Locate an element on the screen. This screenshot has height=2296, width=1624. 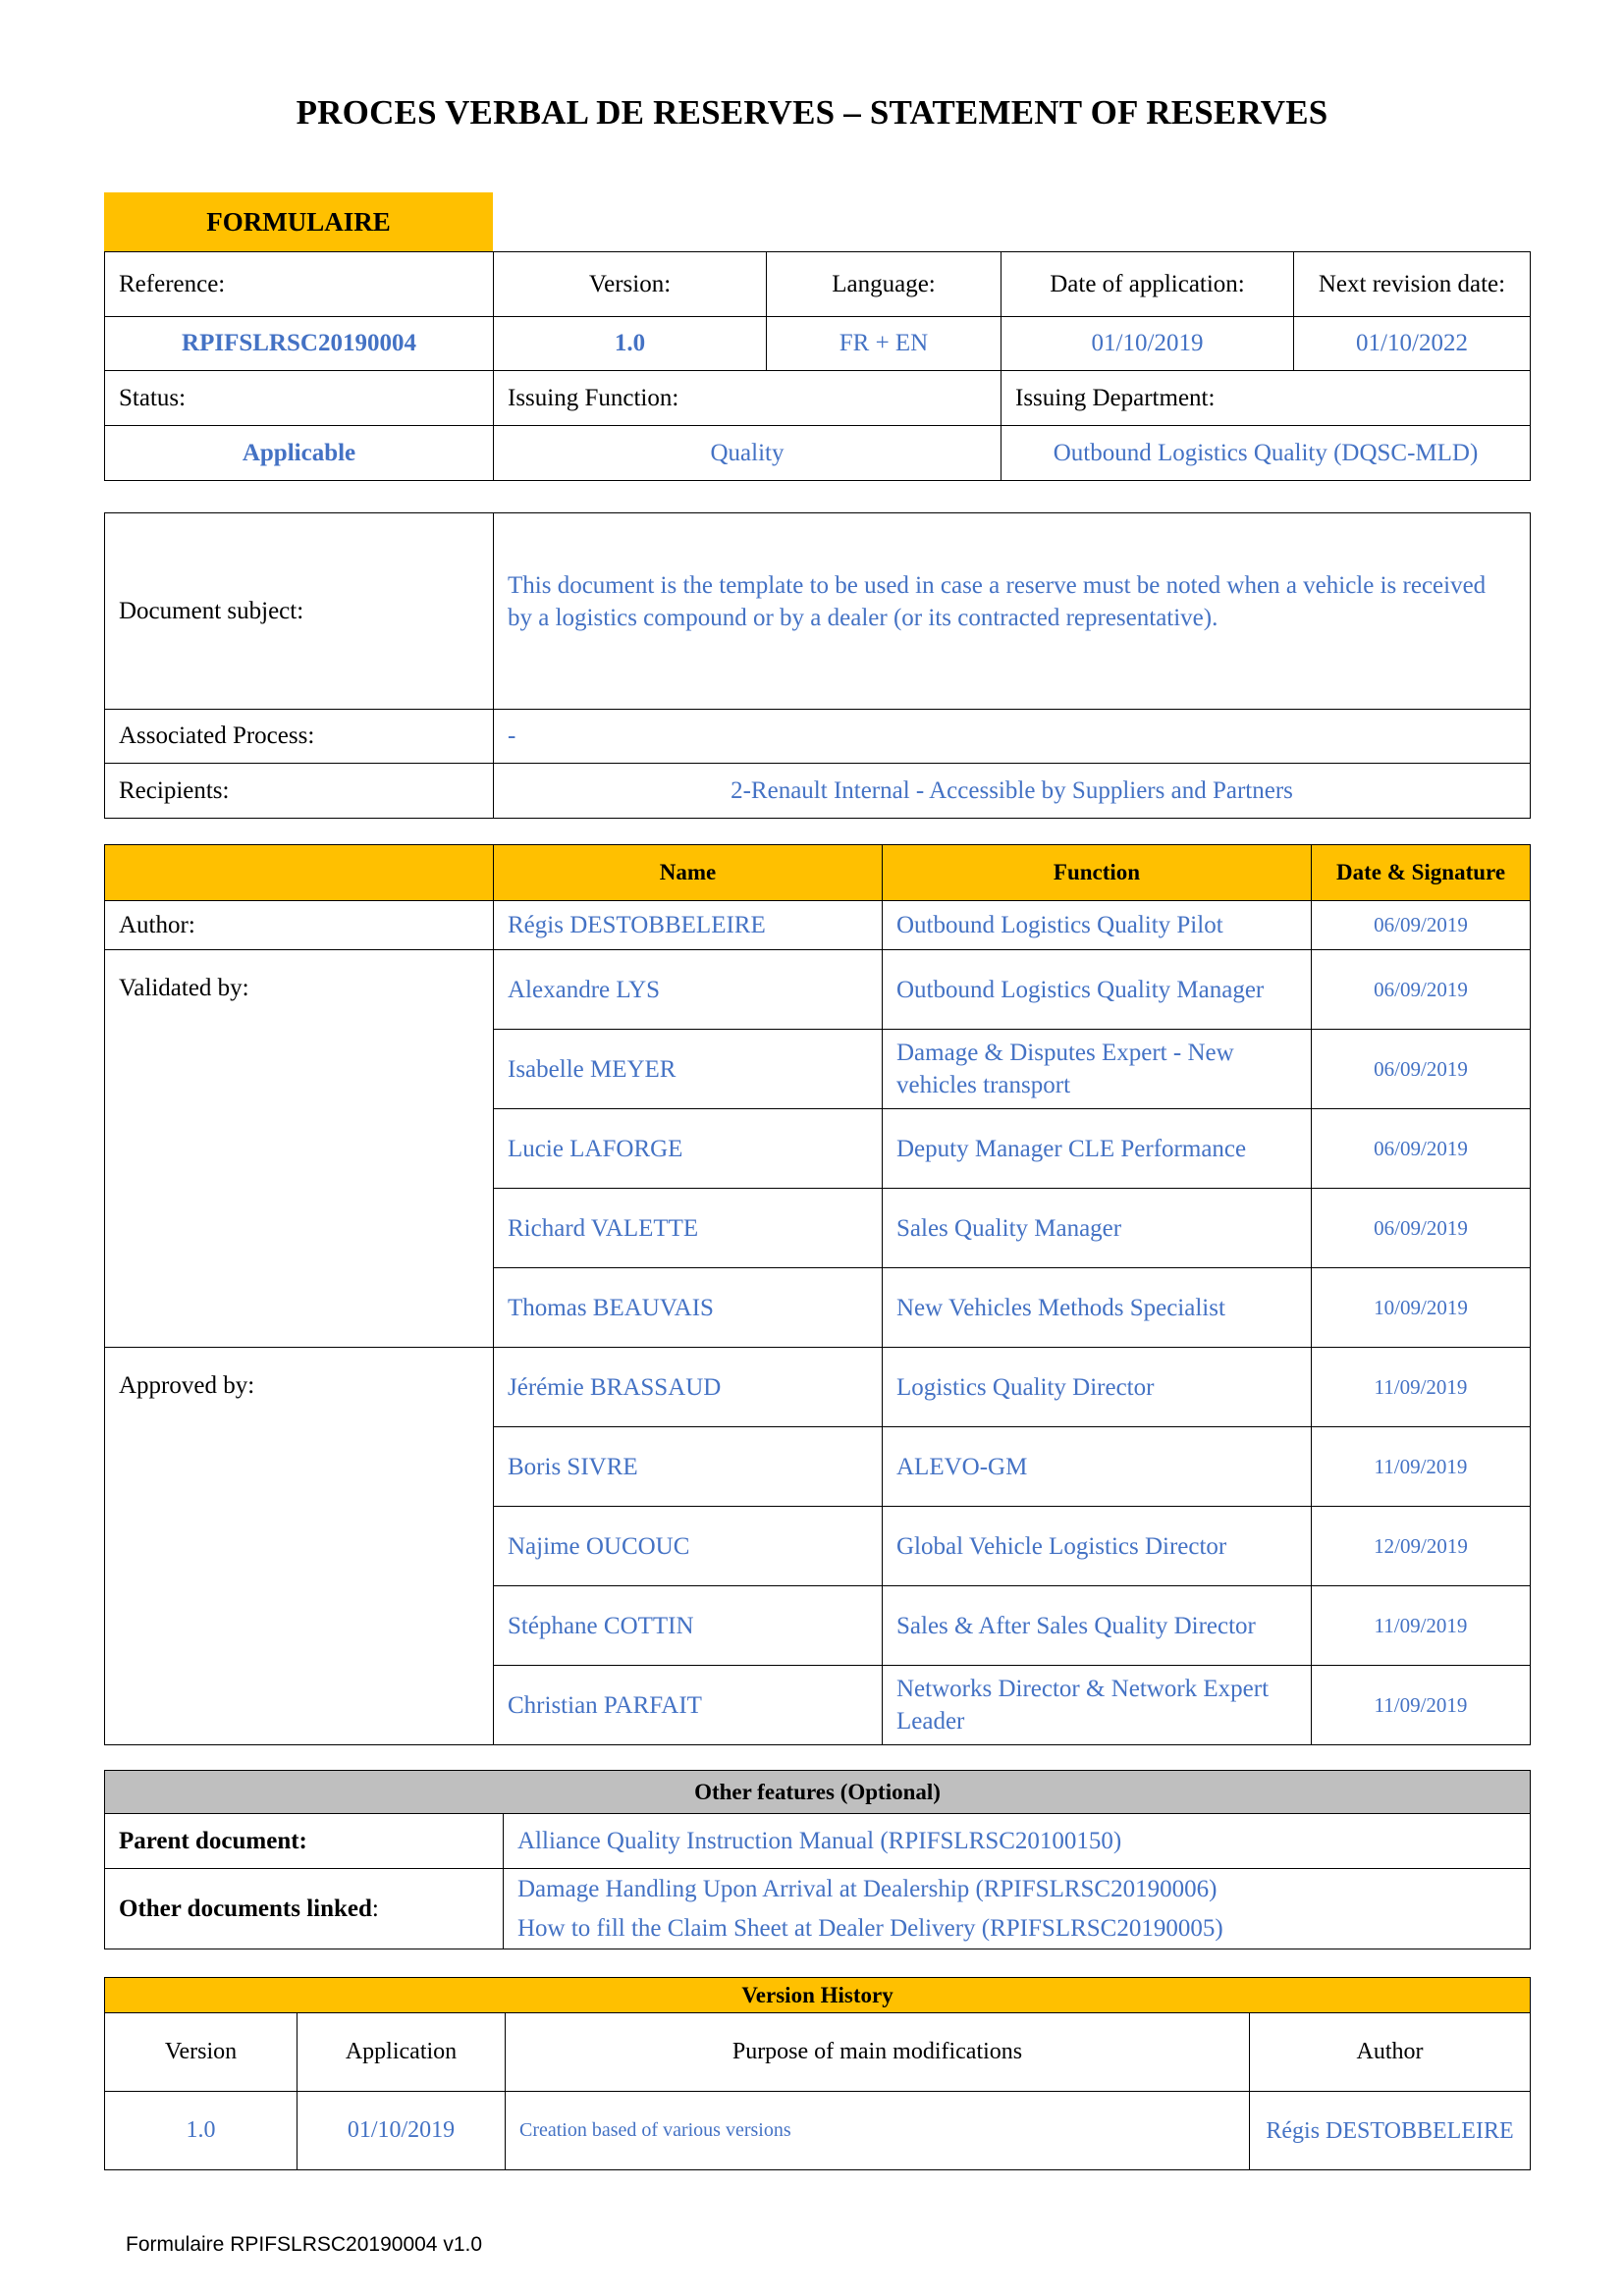
signatory-function: Deputy Manager CLE Performance is located at coordinates (1097, 1148).